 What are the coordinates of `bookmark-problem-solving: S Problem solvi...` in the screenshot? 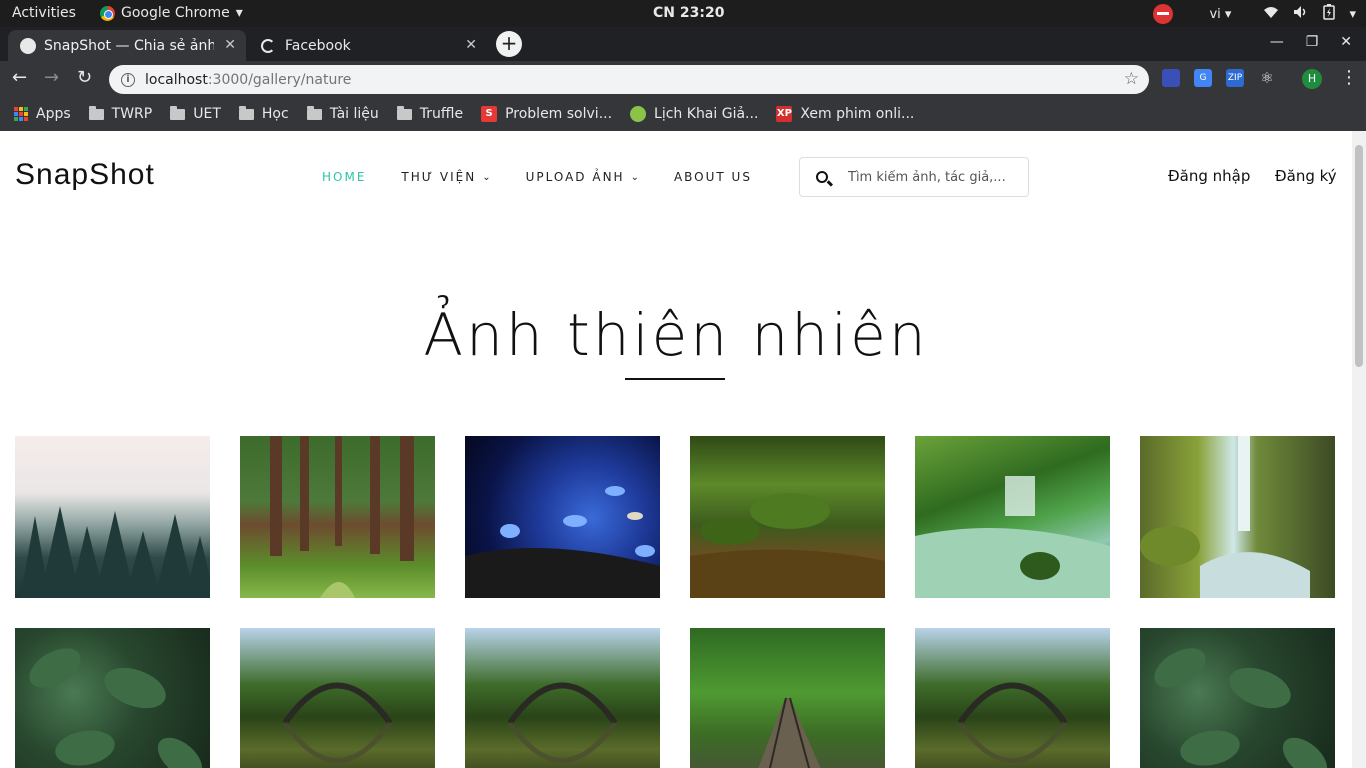 It's located at (546, 114).